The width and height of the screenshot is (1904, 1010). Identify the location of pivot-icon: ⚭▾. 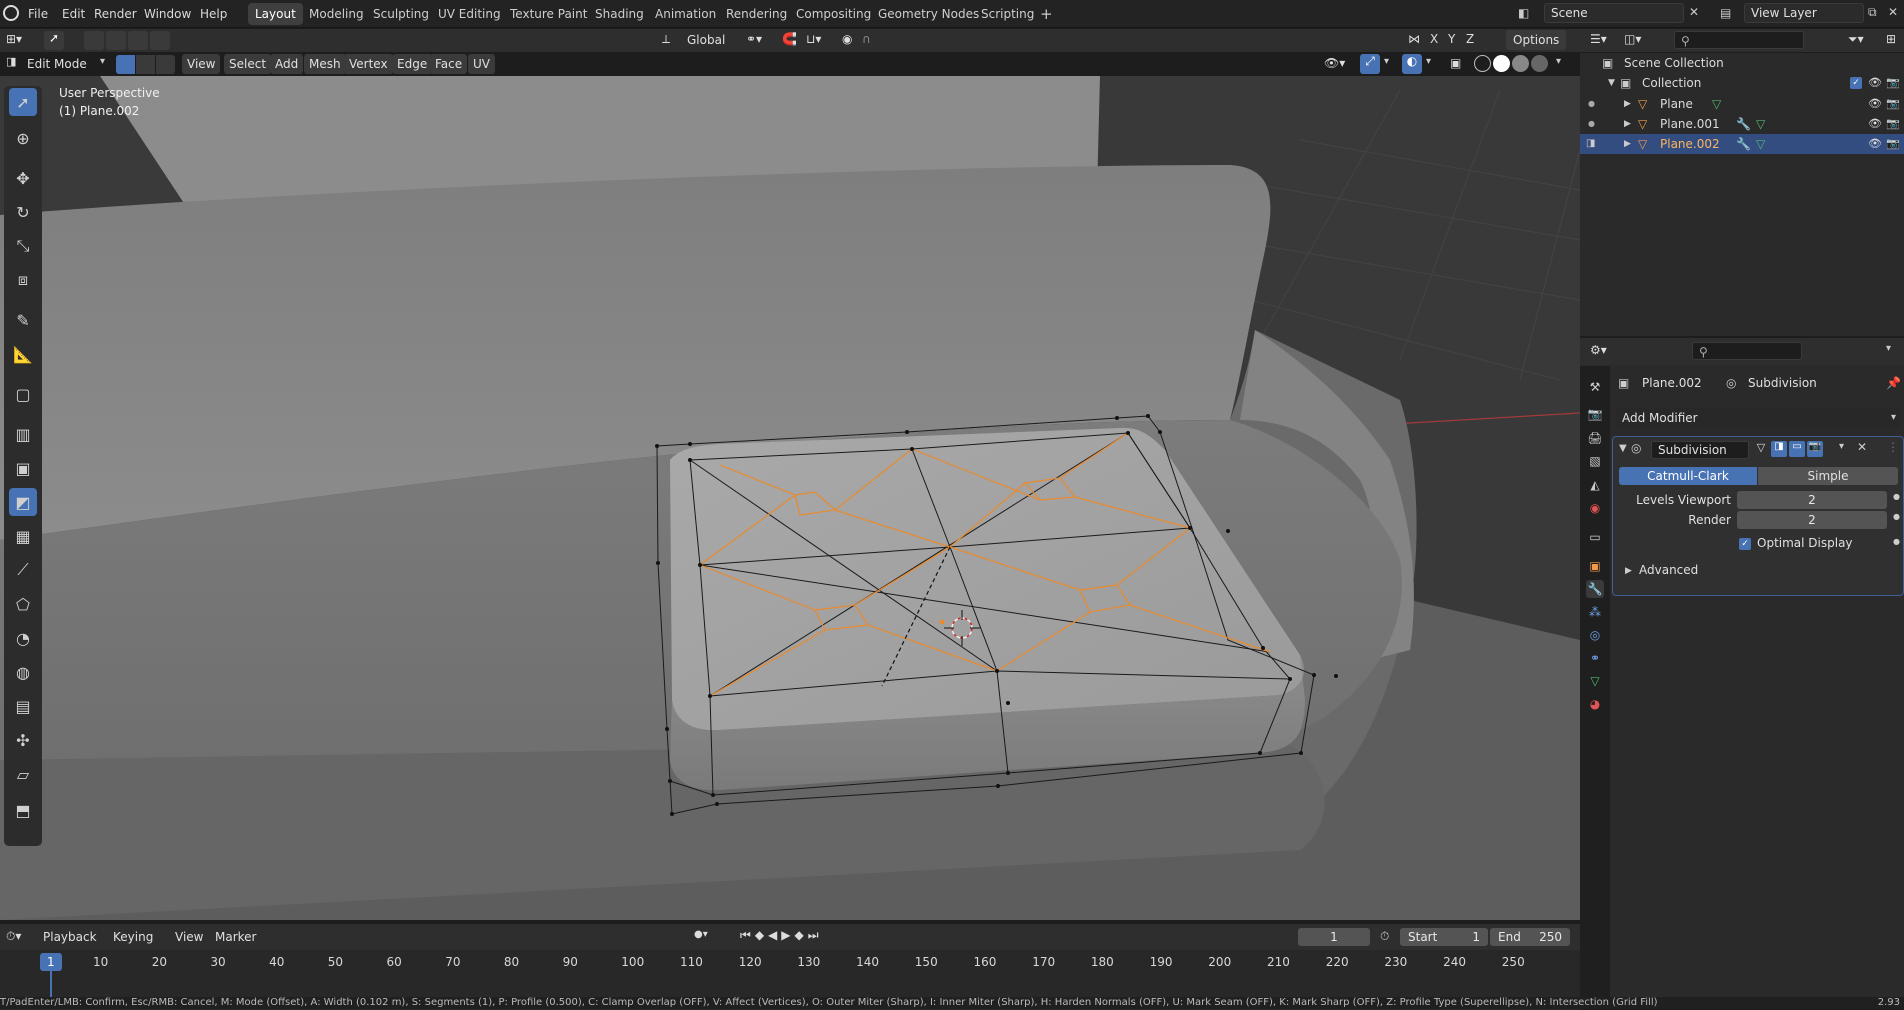
(754, 39).